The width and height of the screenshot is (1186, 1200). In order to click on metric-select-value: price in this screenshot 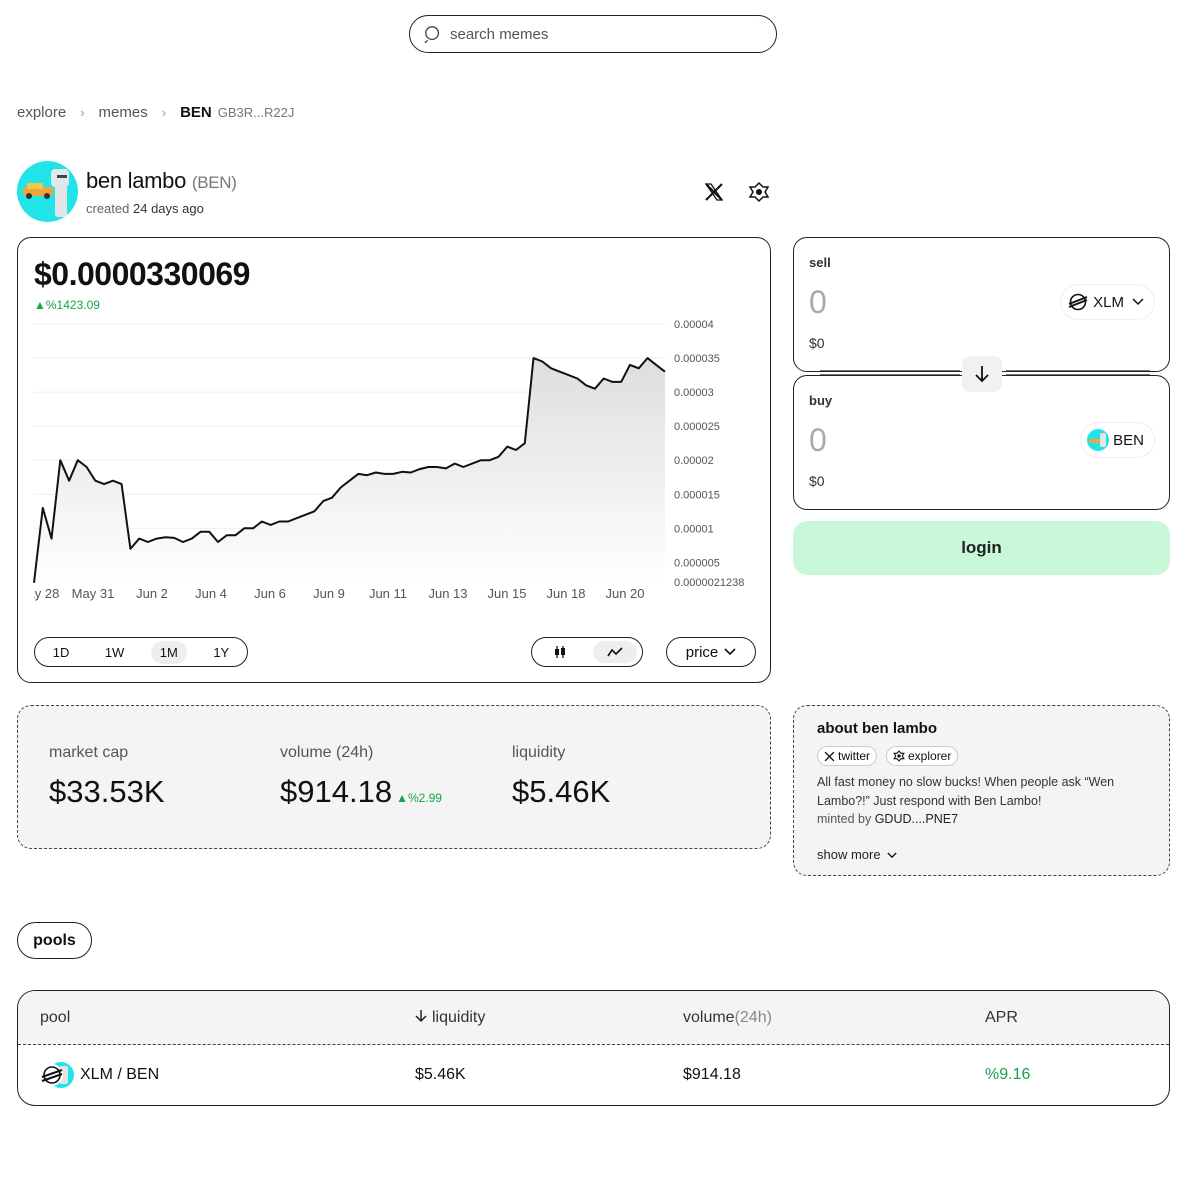, I will do `click(702, 652)`.